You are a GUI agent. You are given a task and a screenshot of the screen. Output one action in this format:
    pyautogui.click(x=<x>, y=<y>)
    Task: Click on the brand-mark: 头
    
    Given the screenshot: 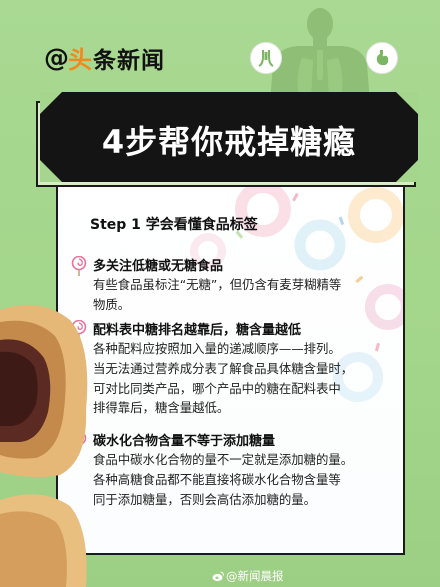 What is the action you would take?
    pyautogui.click(x=80, y=60)
    